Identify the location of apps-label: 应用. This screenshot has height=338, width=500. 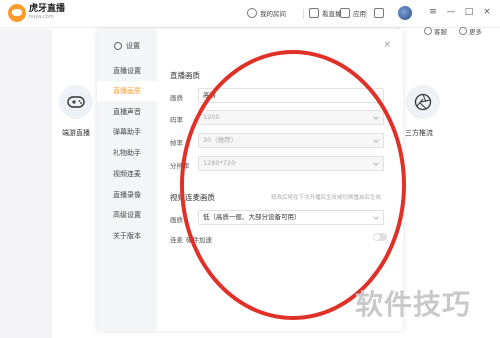
(359, 14).